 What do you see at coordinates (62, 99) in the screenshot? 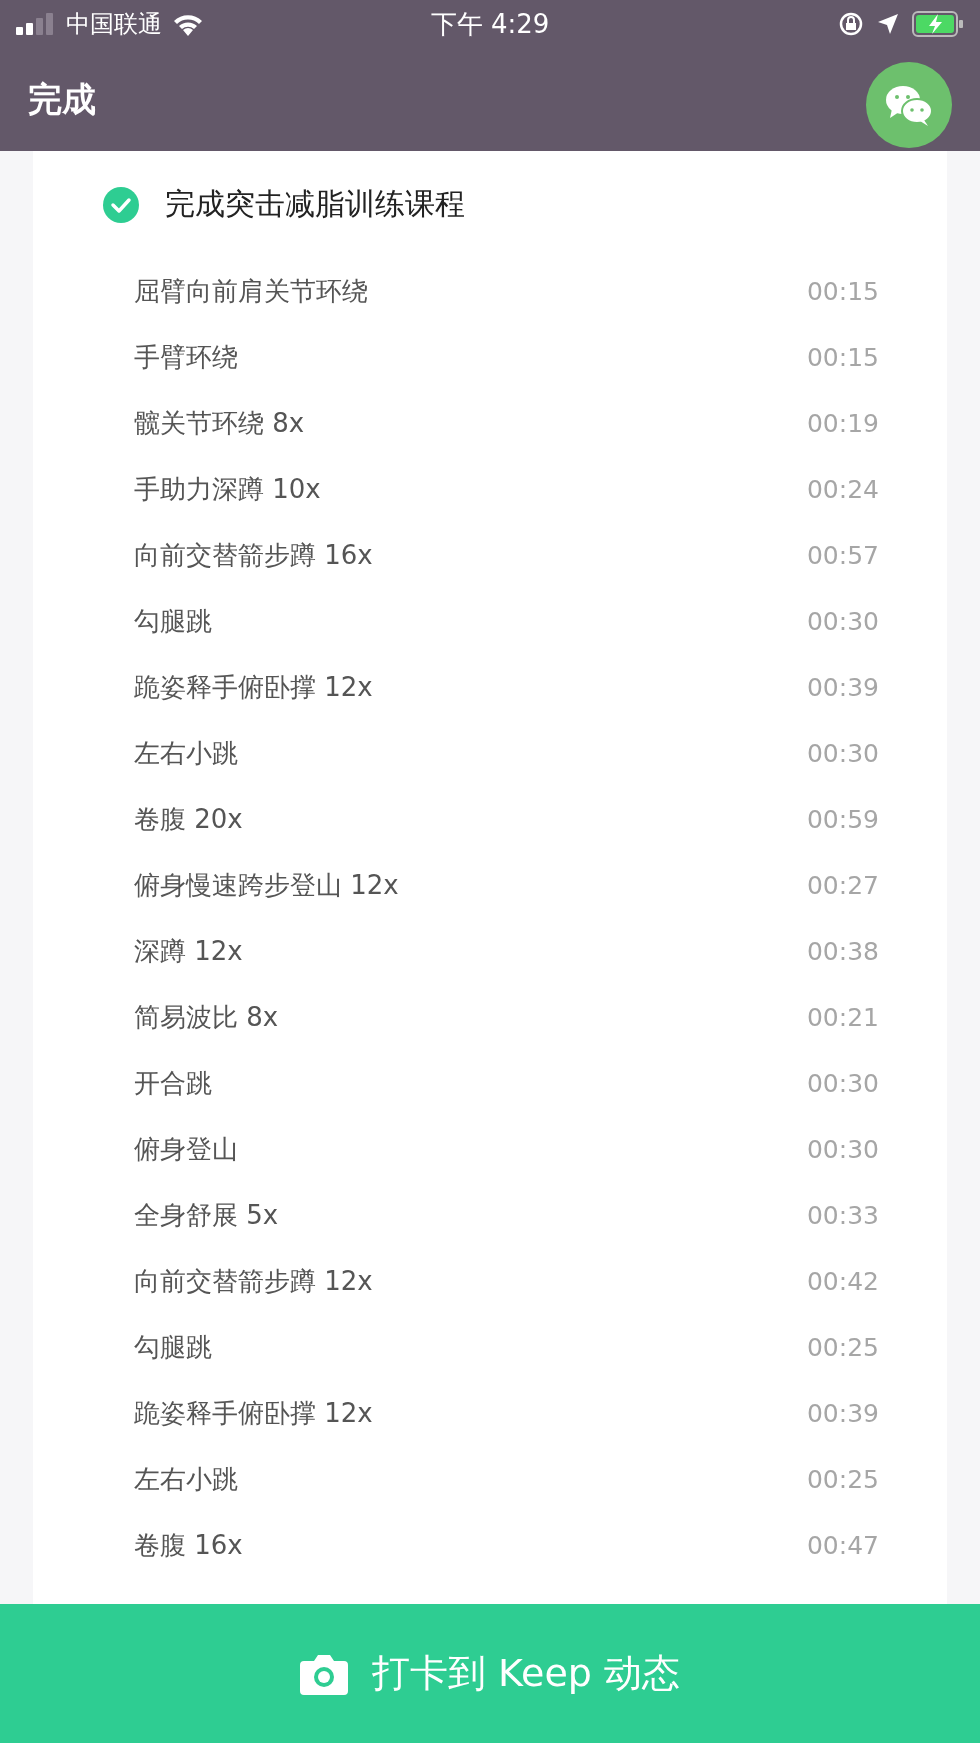
I see `page-title: 完成` at bounding box center [62, 99].